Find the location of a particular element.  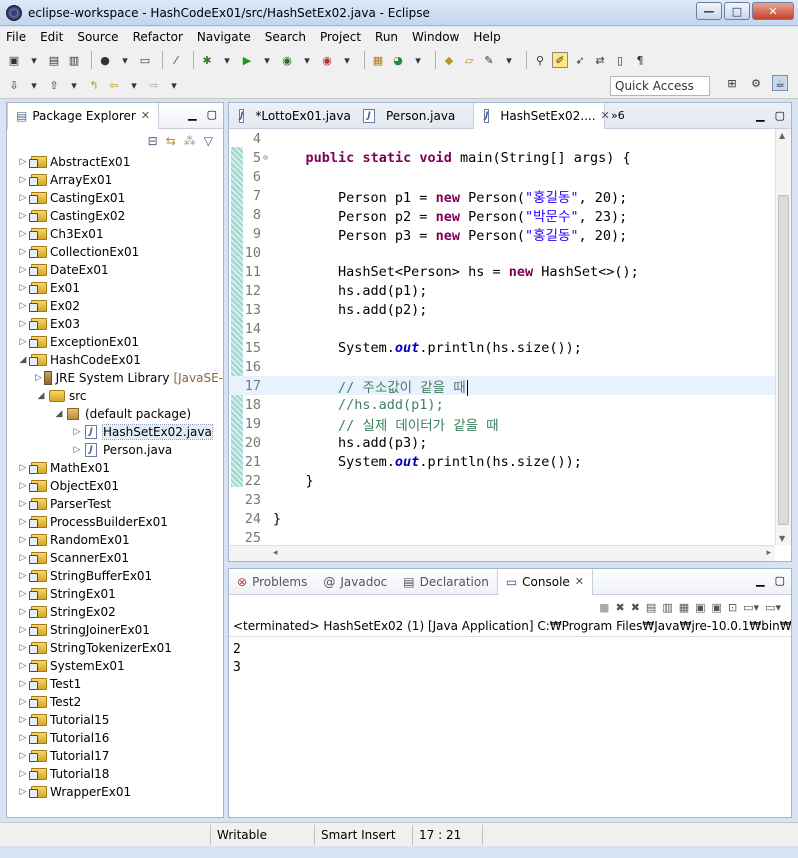

show-on-stderr-icon: ▣ is located at coordinates (717, 607).